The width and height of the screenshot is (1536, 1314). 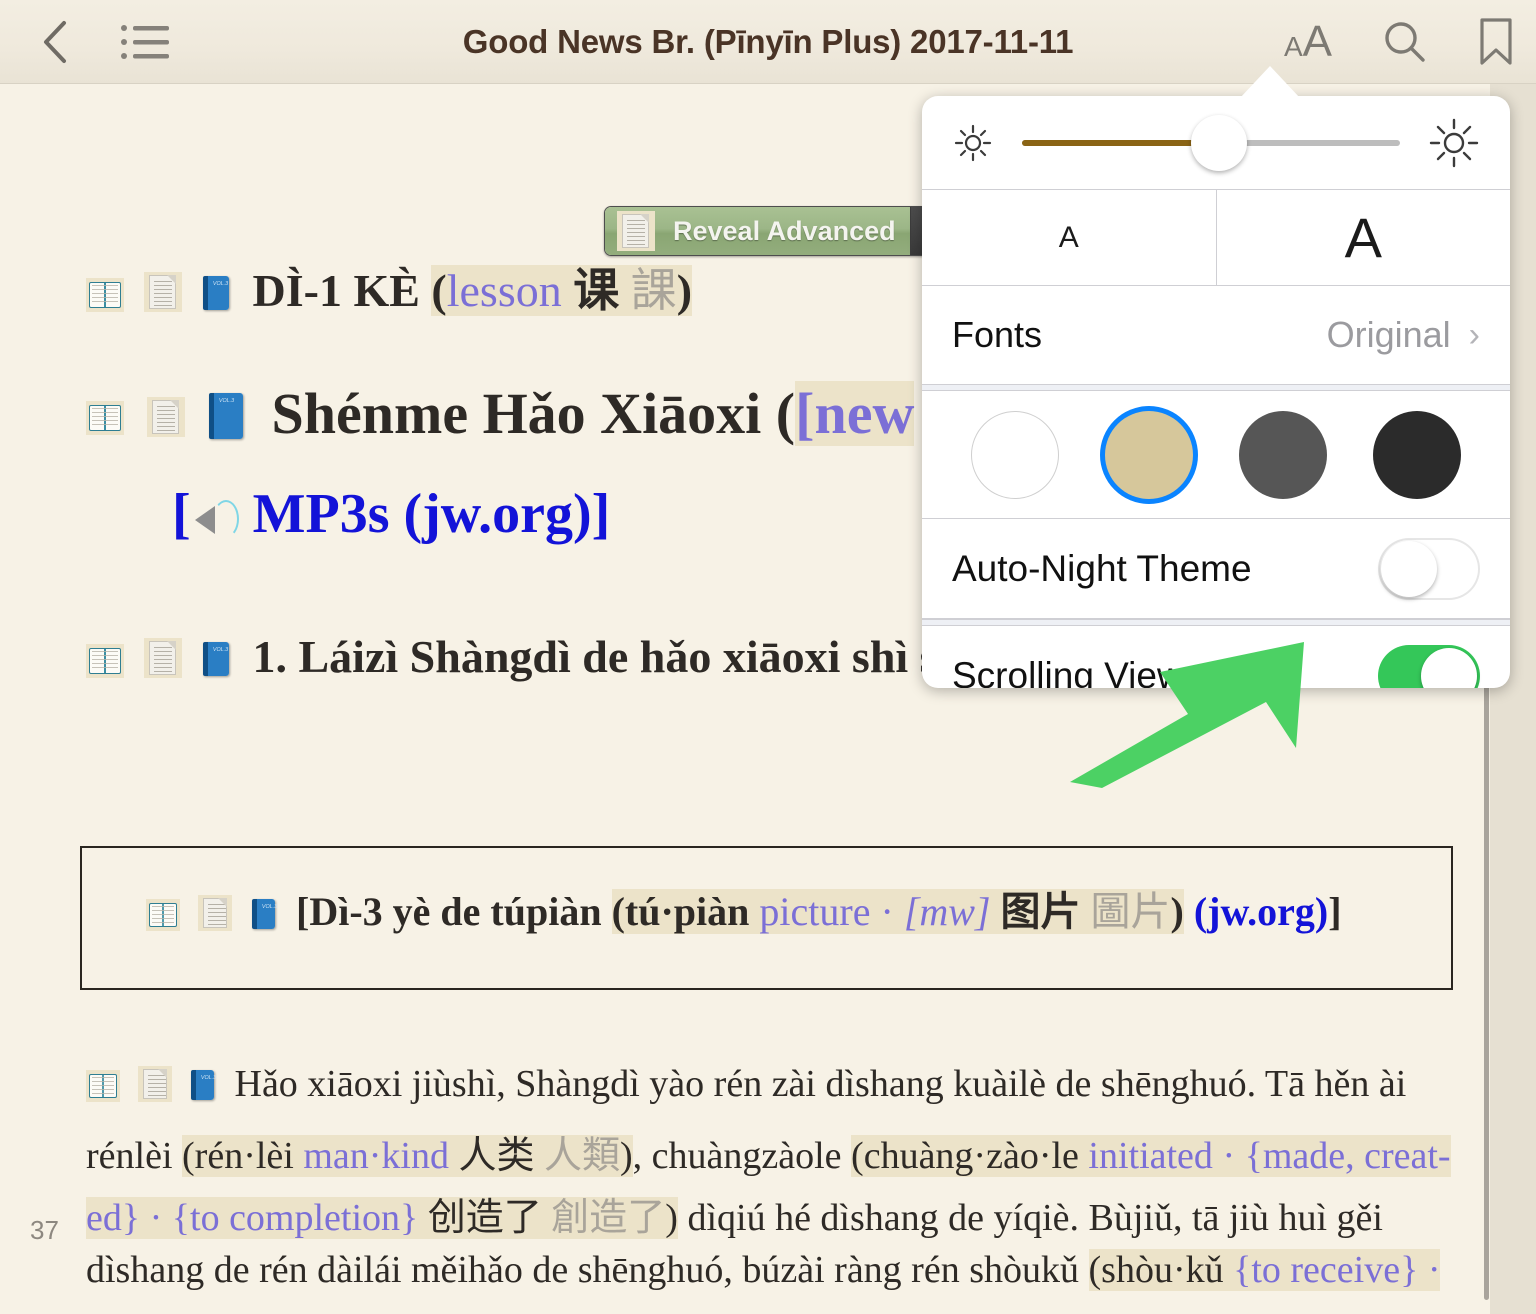 What do you see at coordinates (997, 334) in the screenshot?
I see `fonts-label: Fonts` at bounding box center [997, 334].